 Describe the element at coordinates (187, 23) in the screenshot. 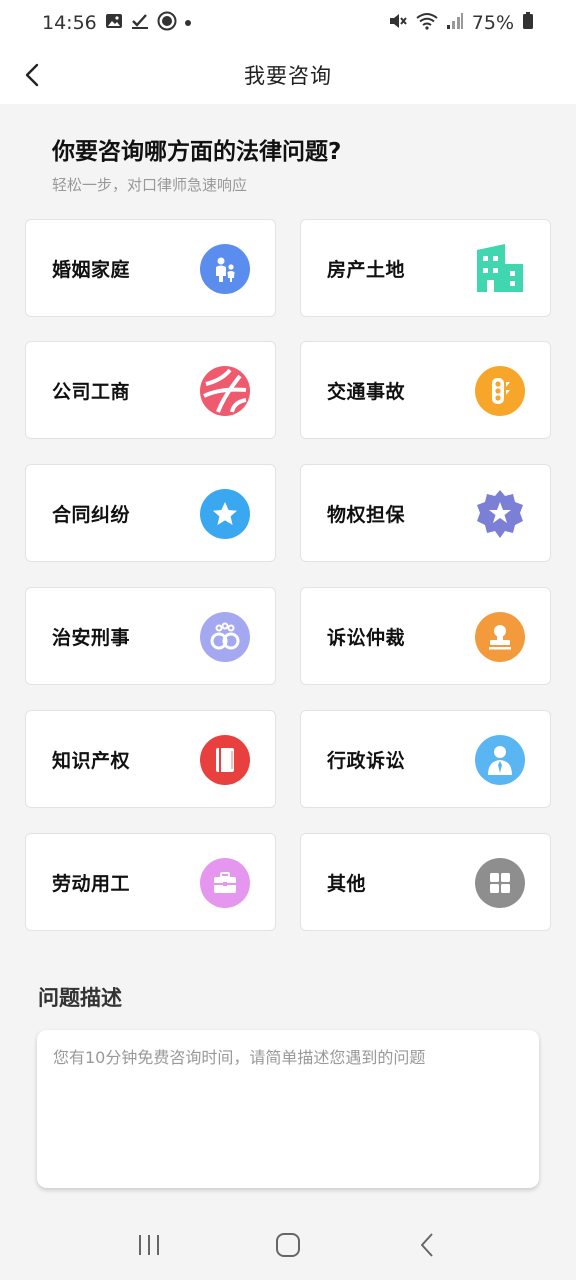

I see `notification-dot-icon` at that location.